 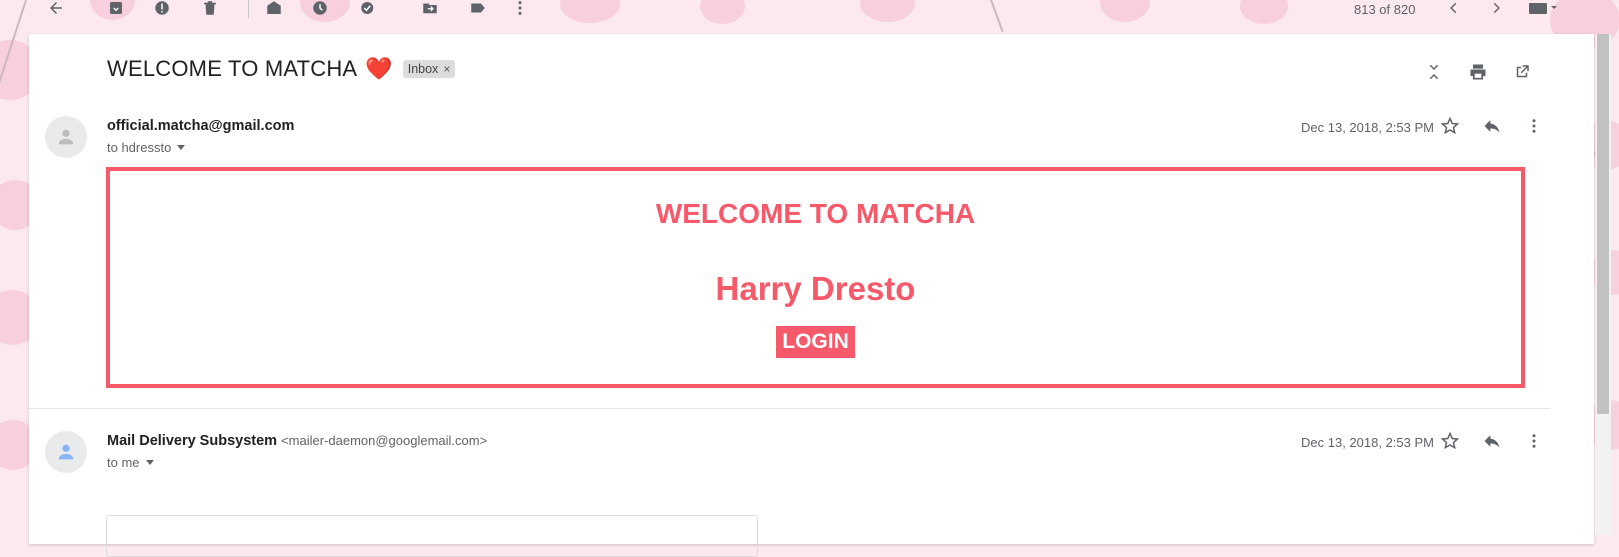 I want to click on message-divider, so click(x=789, y=408).